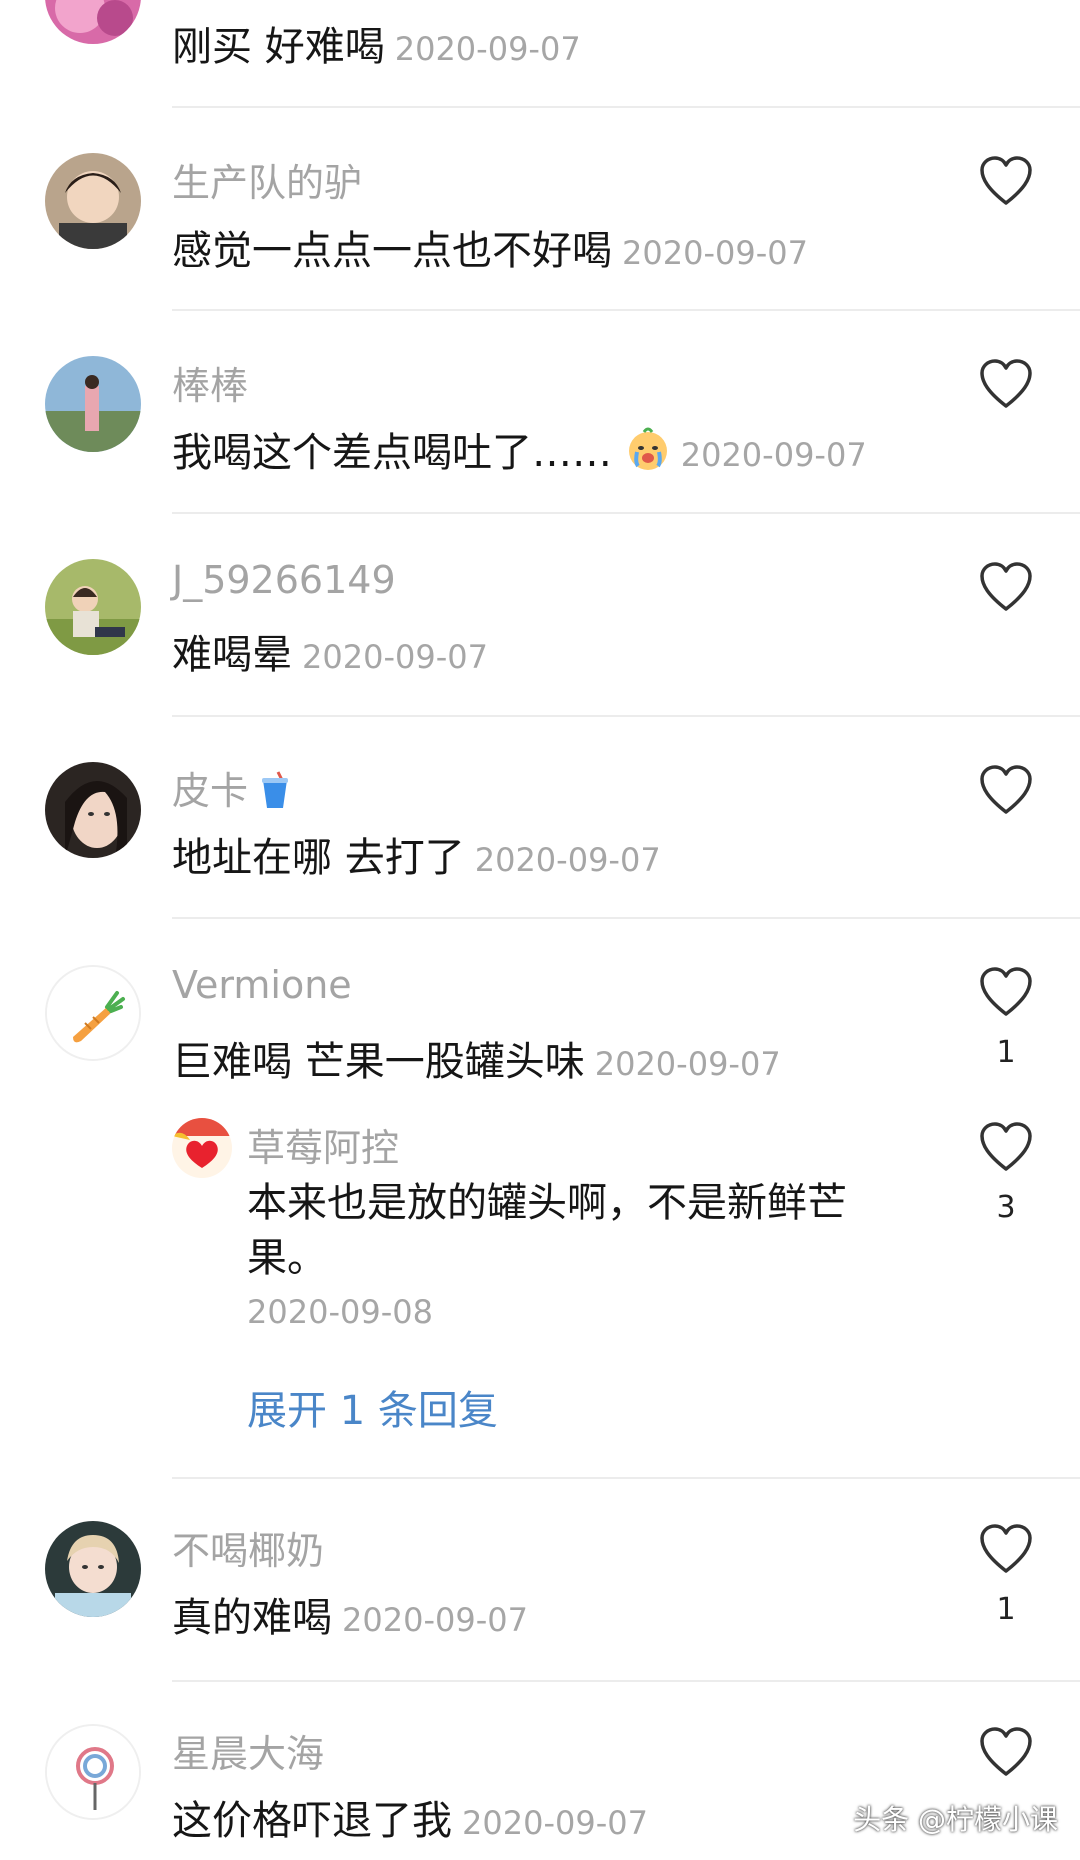 The image size is (1080, 1860). Describe the element at coordinates (323, 1144) in the screenshot. I see `reply-username: 草莓阿控` at that location.